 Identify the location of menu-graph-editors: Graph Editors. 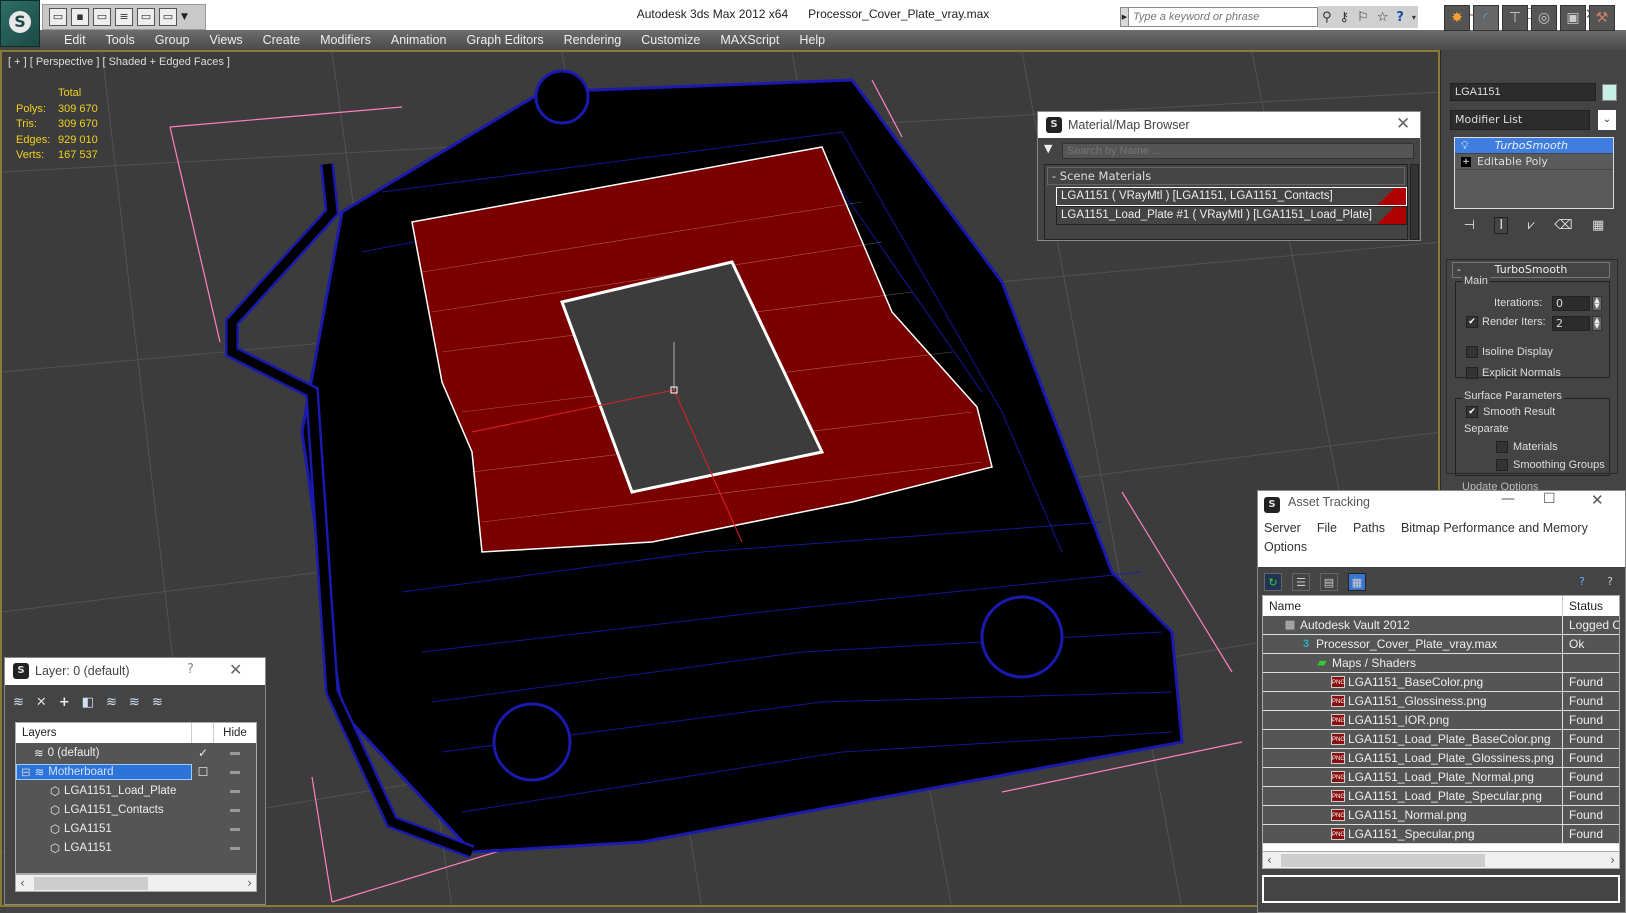
(504, 40).